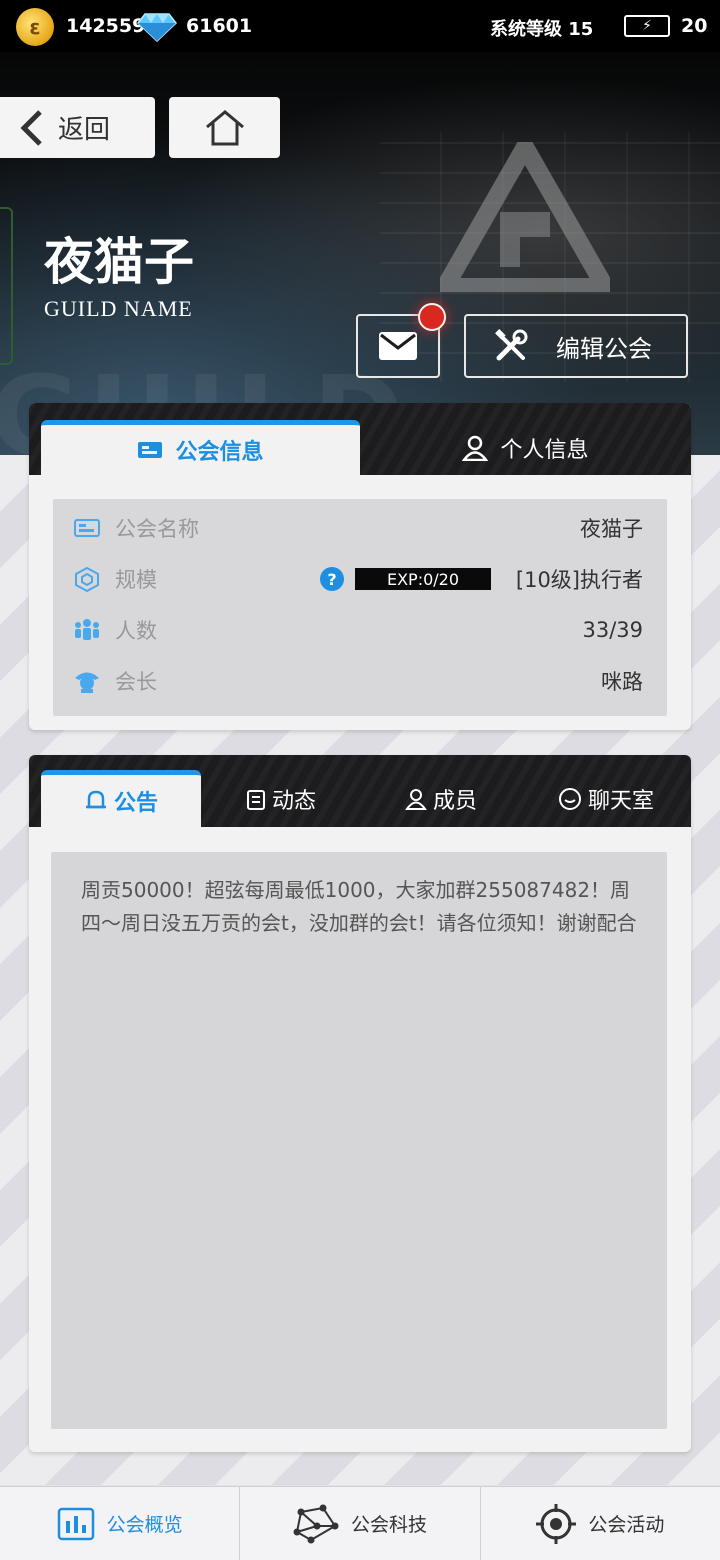  Describe the element at coordinates (293, 801) in the screenshot. I see `tab-activity-label: 动态` at that location.